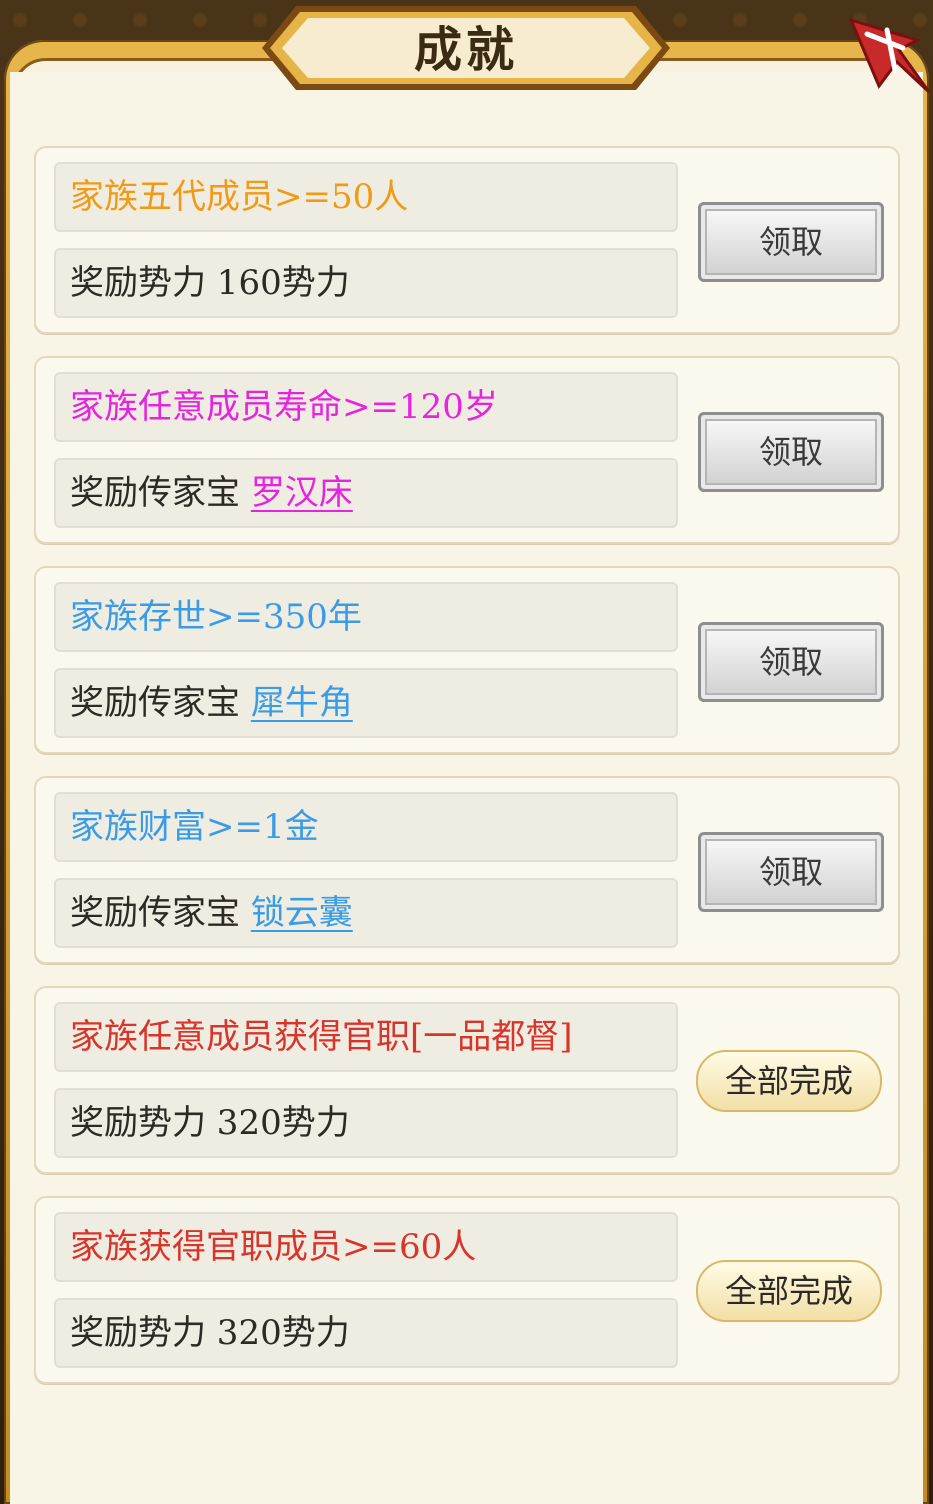 The height and width of the screenshot is (1504, 933). I want to click on achievement-reward: 奖励传家宝 锁云囊, so click(366, 913).